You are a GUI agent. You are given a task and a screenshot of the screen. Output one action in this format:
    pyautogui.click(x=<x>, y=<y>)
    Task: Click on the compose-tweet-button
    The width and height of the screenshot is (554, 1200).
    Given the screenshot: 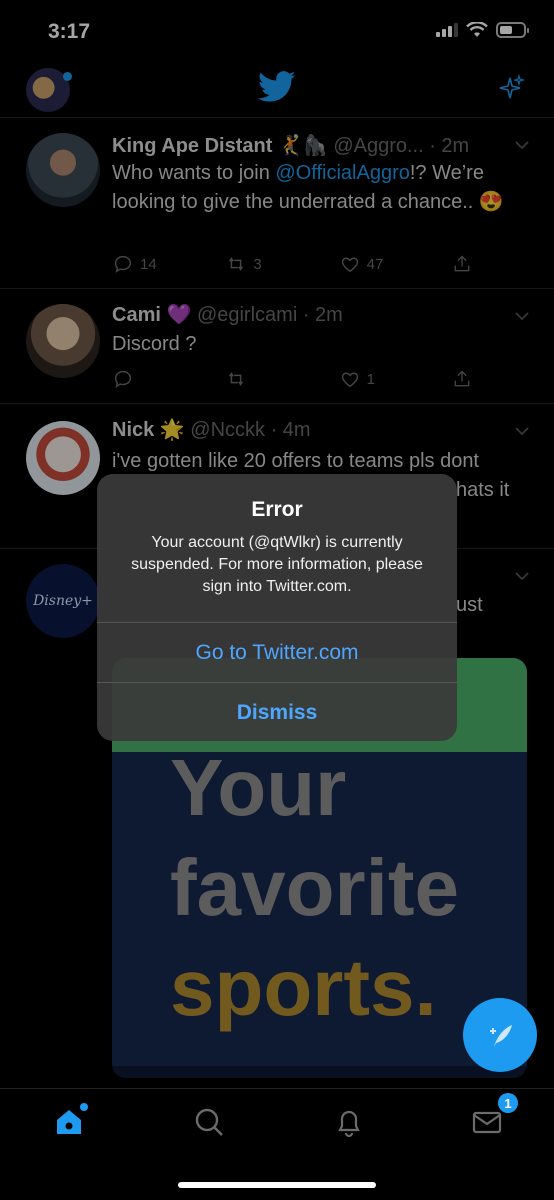 What is the action you would take?
    pyautogui.click(x=500, y=1035)
    